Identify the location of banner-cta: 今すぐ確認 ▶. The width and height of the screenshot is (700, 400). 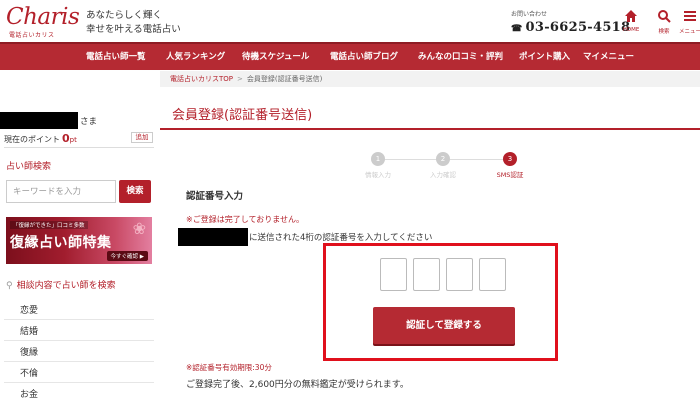
(127, 256).